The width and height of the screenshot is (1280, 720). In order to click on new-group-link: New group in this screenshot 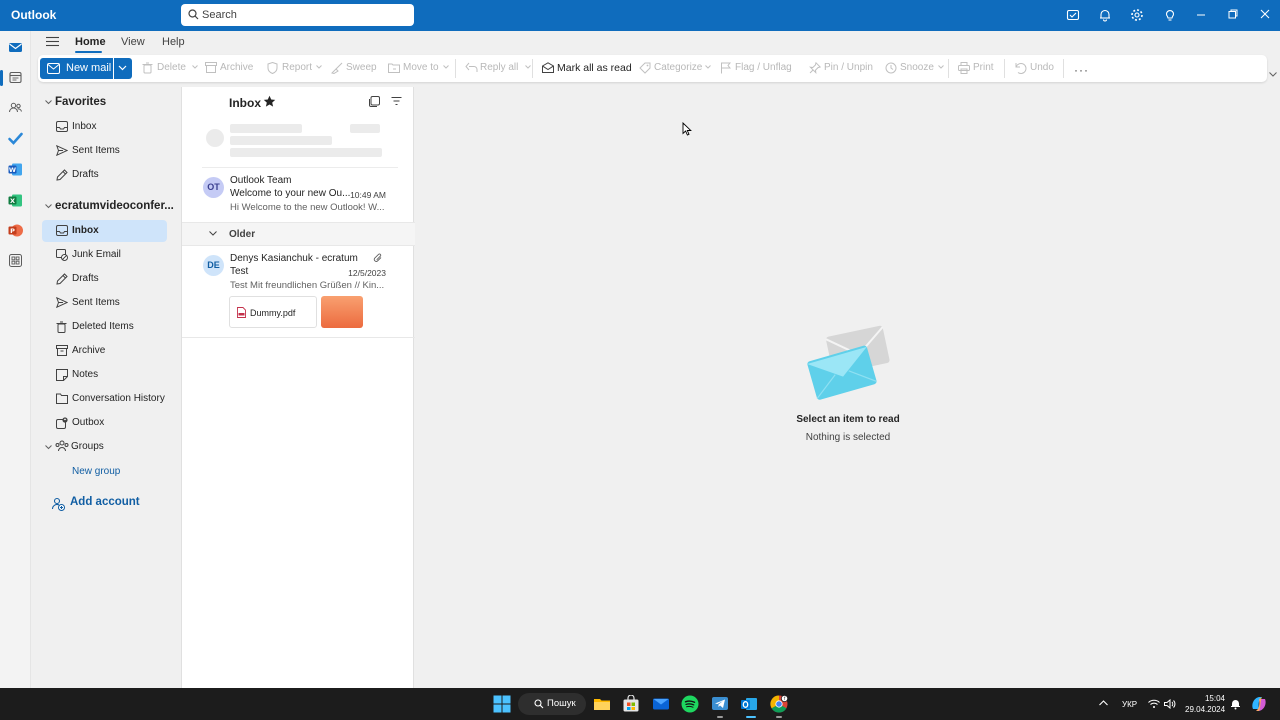, I will do `click(96, 471)`.